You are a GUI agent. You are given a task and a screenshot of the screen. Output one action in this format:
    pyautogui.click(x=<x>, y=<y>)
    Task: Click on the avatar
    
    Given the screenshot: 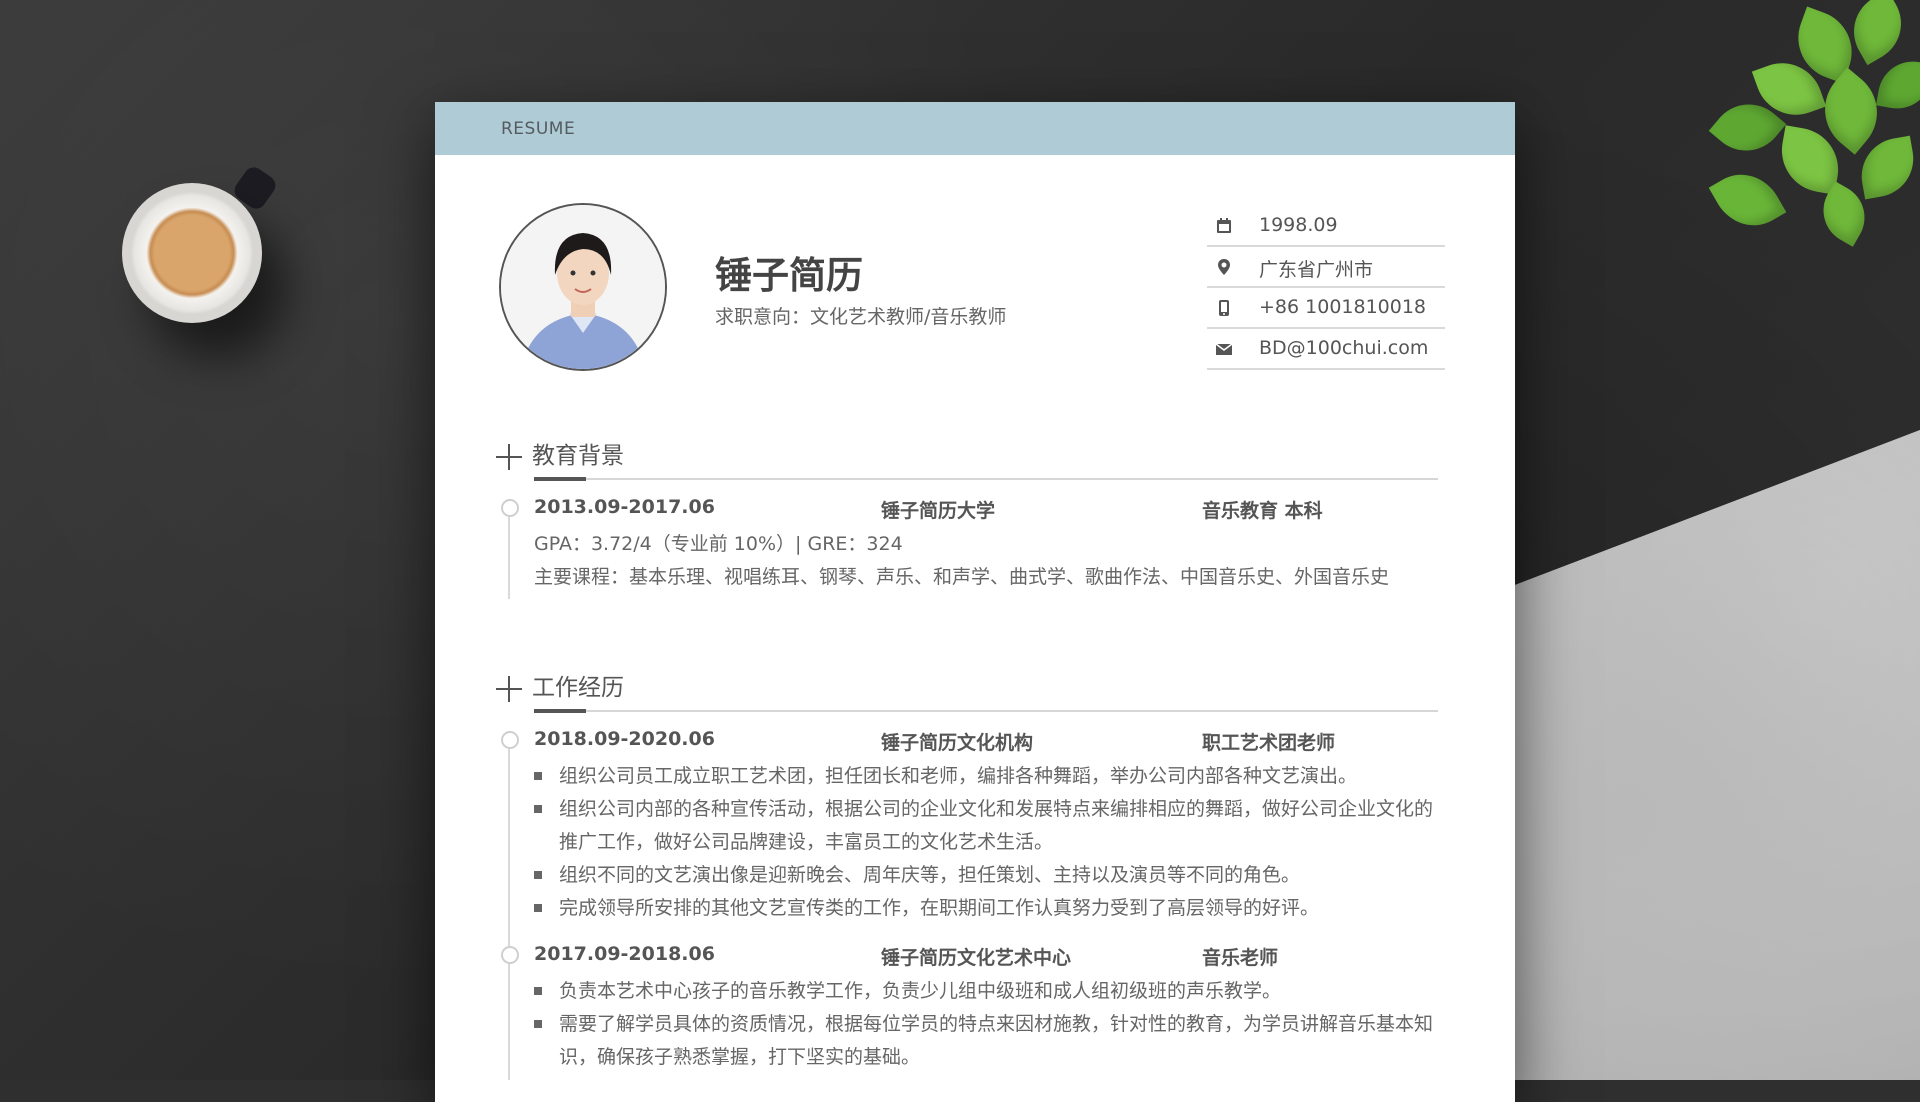 What is the action you would take?
    pyautogui.click(x=583, y=287)
    